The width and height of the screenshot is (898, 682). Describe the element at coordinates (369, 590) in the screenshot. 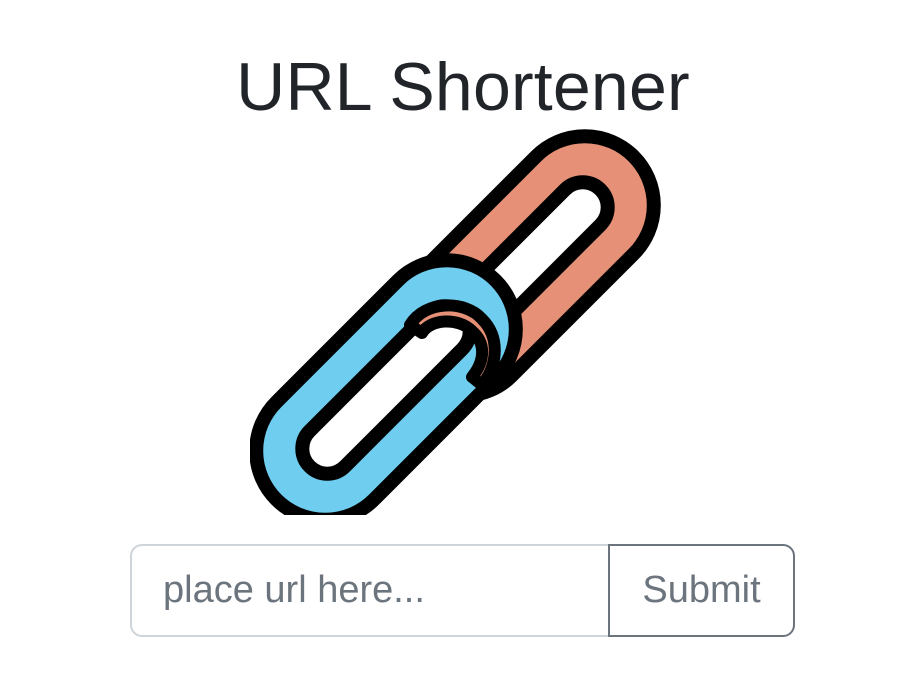

I see `url-input` at that location.